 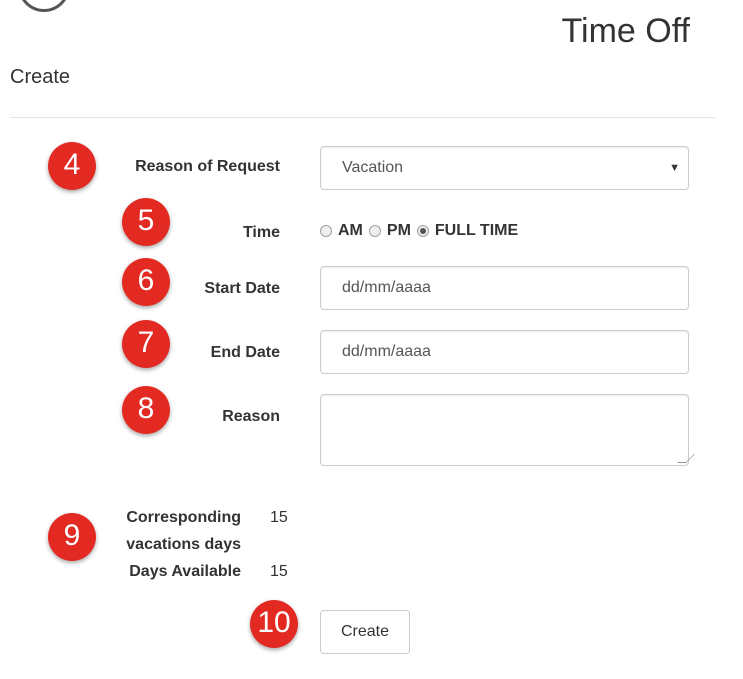 I want to click on time-radio-group: AM PM FULL TIME, so click(x=422, y=231).